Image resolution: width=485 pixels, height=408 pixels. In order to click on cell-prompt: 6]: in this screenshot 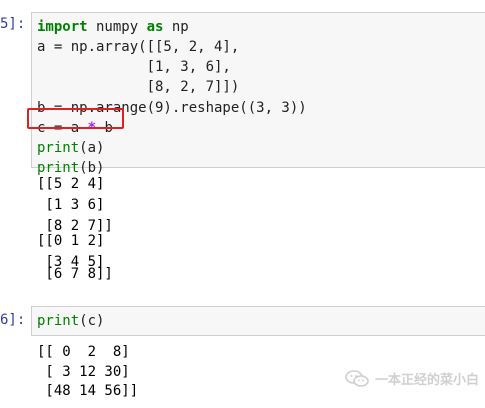, I will do `click(13, 320)`.